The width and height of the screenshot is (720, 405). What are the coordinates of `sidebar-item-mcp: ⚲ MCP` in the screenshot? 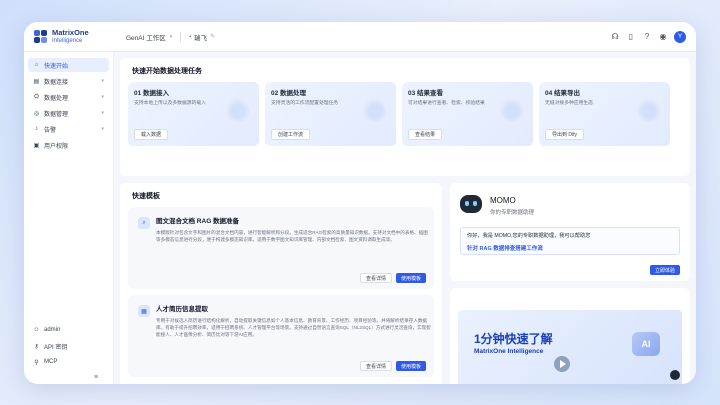 It's located at (69, 362).